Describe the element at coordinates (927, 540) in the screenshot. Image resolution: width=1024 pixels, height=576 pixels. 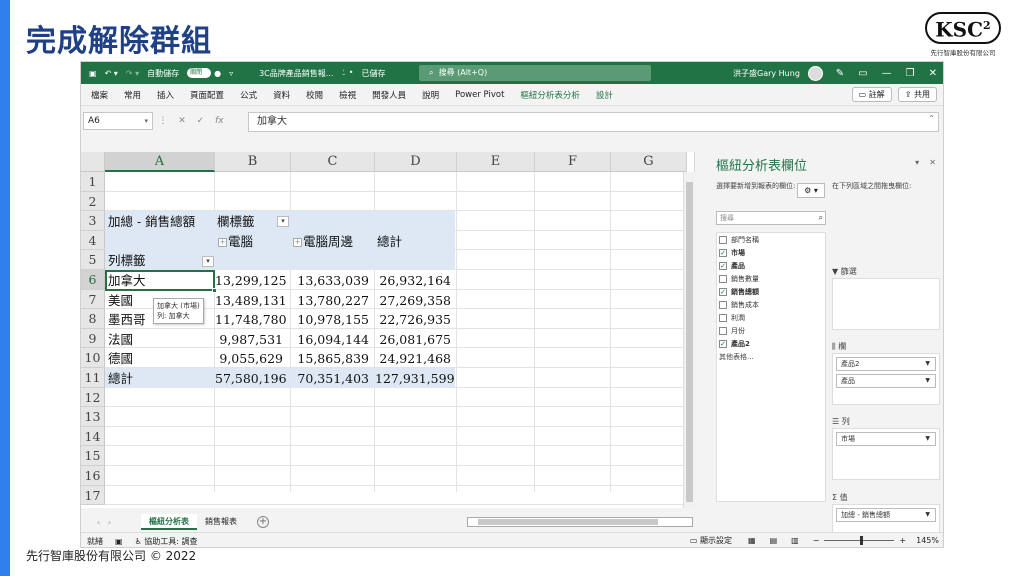
I see `zoom-level: 145%` at that location.